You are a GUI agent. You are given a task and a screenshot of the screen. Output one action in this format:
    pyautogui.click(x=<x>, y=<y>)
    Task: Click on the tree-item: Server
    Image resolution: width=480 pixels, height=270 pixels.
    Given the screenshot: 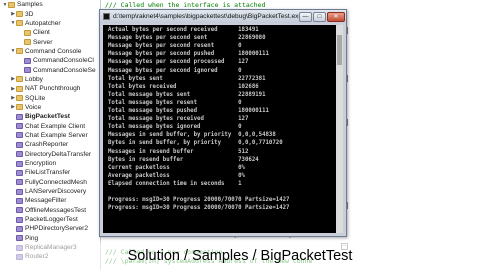 What is the action you would take?
    pyautogui.click(x=50, y=41)
    